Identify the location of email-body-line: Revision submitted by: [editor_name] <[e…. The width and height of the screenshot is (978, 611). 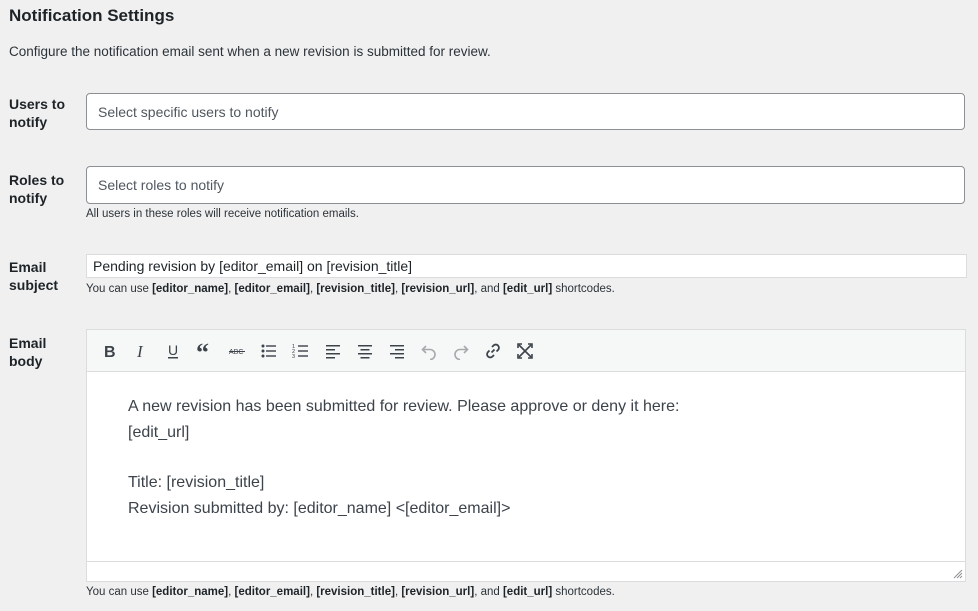
(319, 508).